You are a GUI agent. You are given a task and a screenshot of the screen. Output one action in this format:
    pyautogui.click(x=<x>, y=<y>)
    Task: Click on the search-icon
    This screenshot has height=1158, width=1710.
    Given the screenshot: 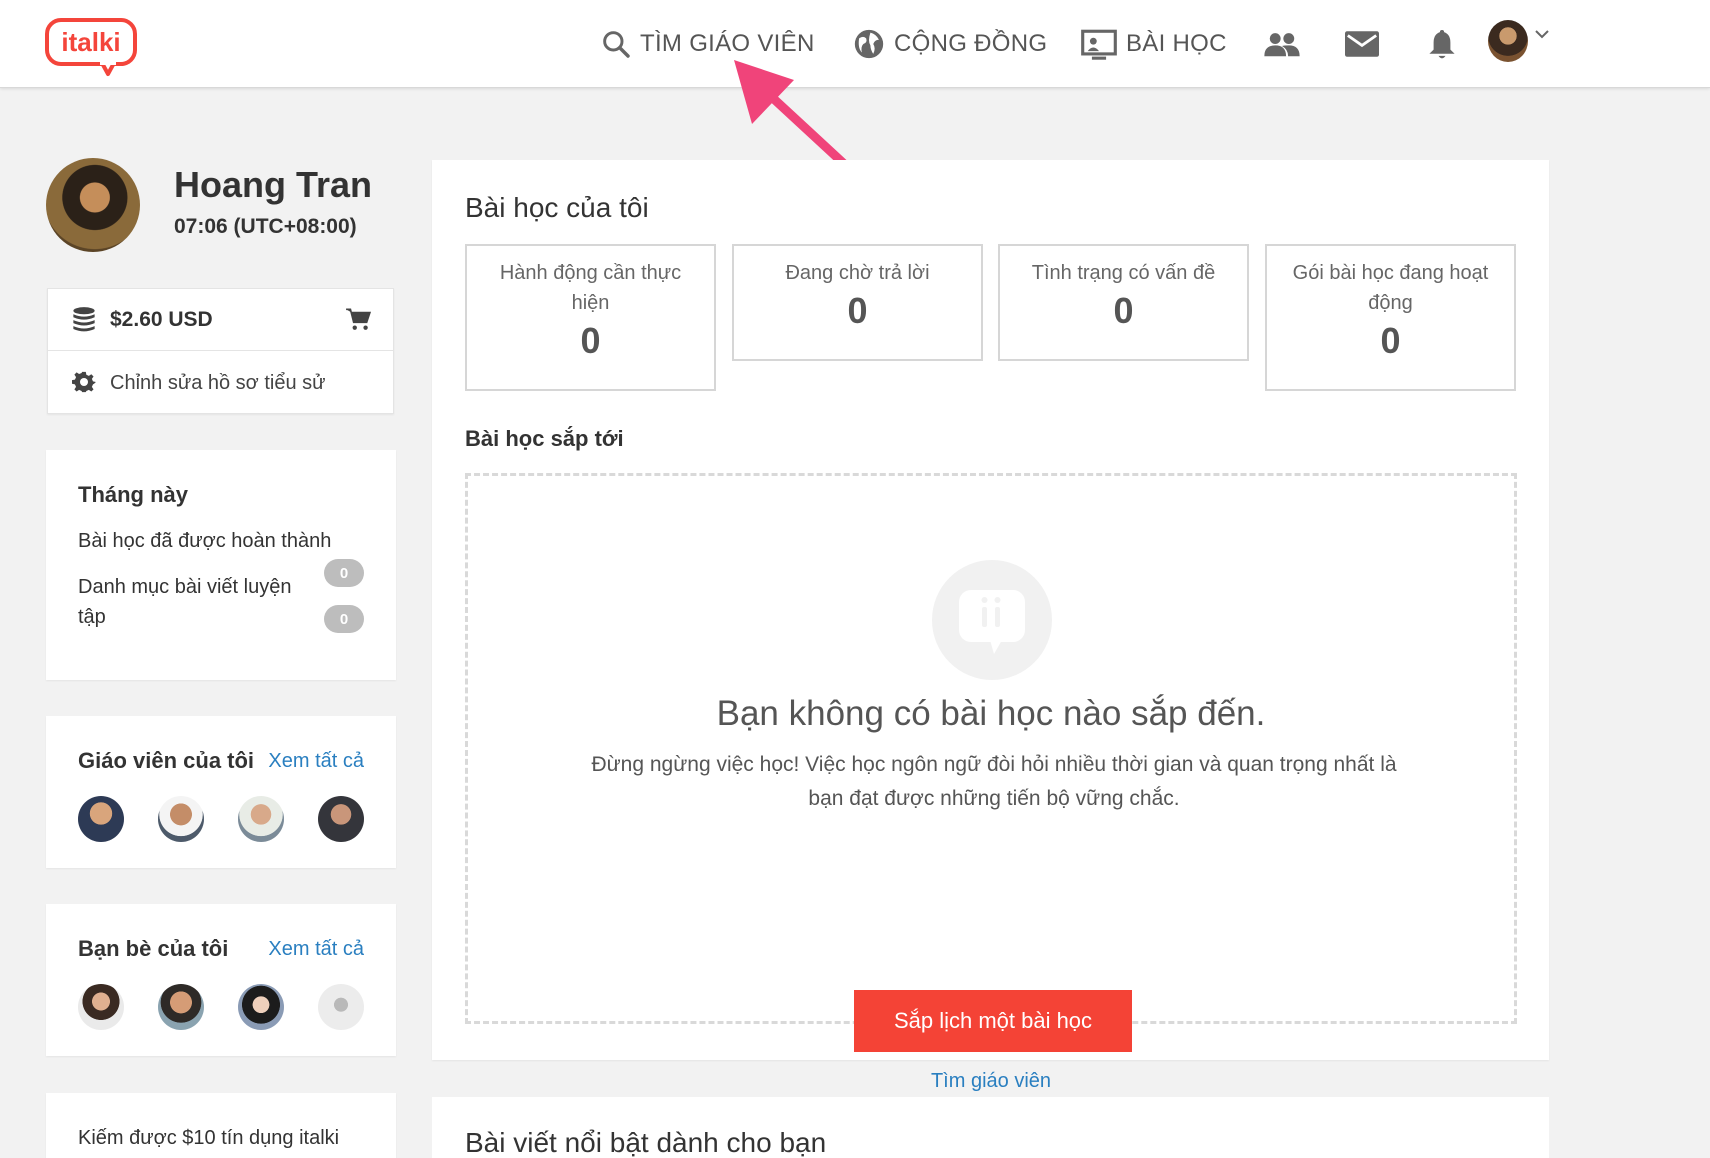 What is the action you would take?
    pyautogui.click(x=616, y=44)
    